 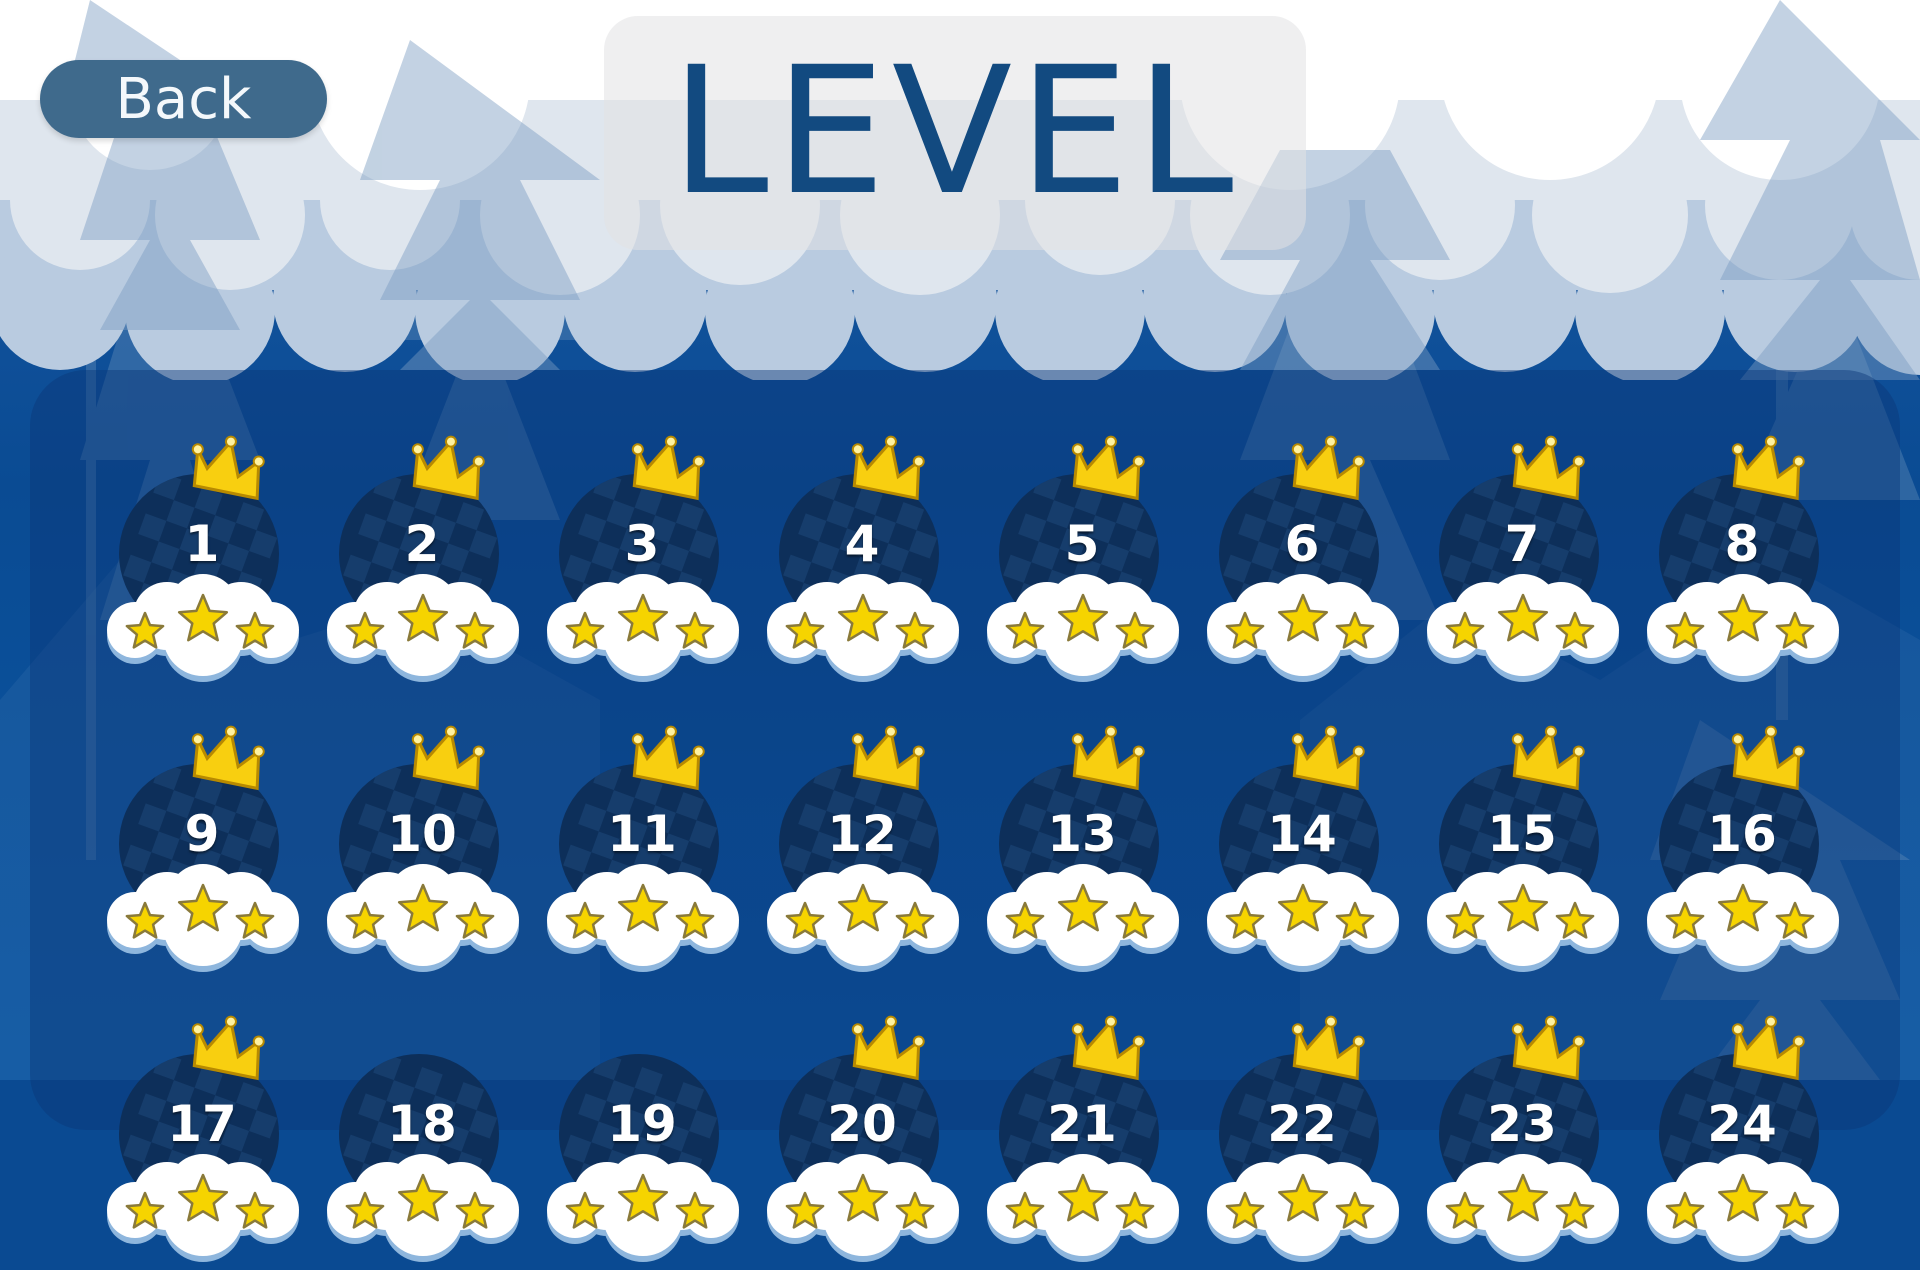 I want to click on level-number: 12, so click(x=862, y=834).